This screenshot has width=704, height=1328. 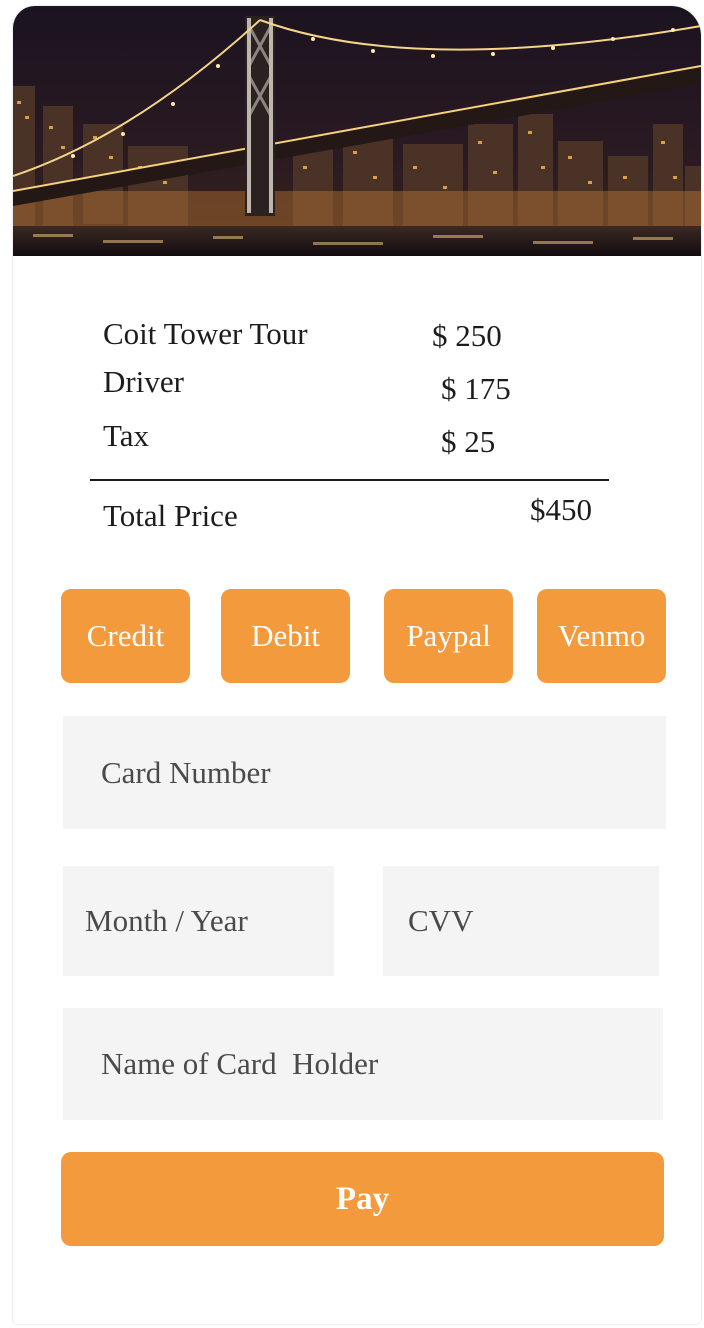 I want to click on debit-button: Debit, so click(x=285, y=636).